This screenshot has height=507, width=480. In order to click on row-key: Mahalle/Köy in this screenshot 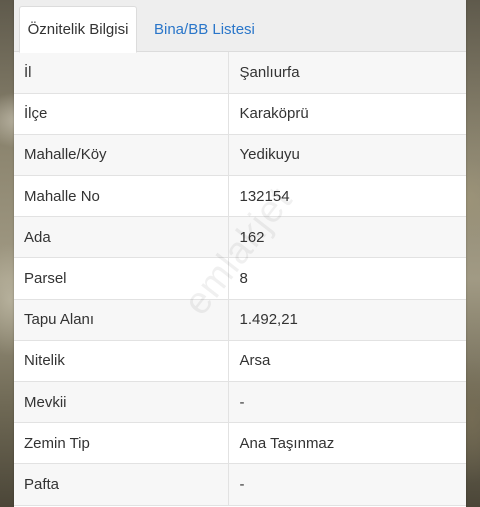, I will do `click(121, 155)`.